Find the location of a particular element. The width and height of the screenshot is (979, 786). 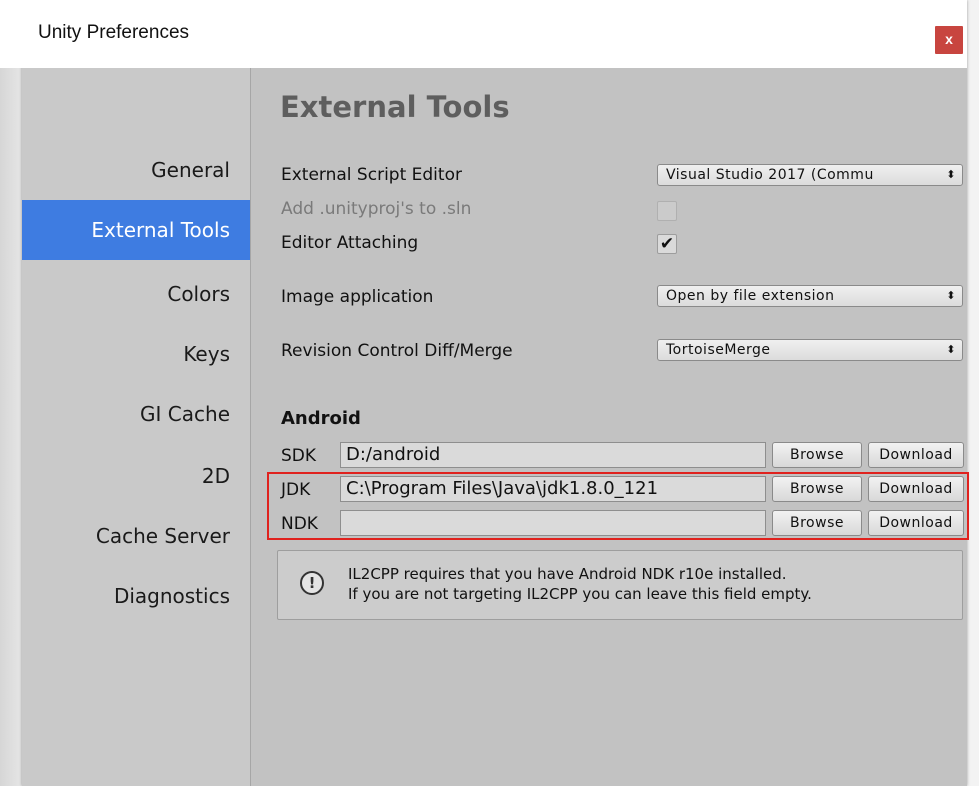

editor-attaching-label: Editor Attaching is located at coordinates (350, 243).